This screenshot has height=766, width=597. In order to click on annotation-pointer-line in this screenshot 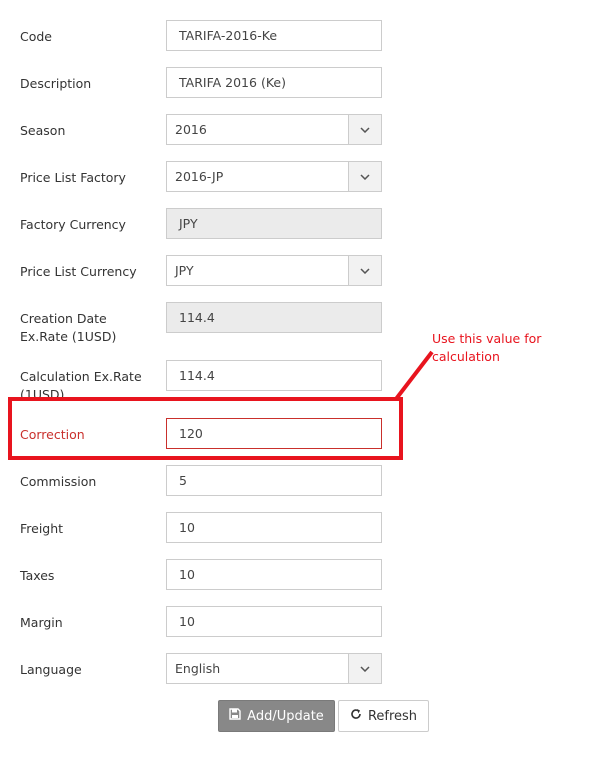, I will do `click(414, 375)`.